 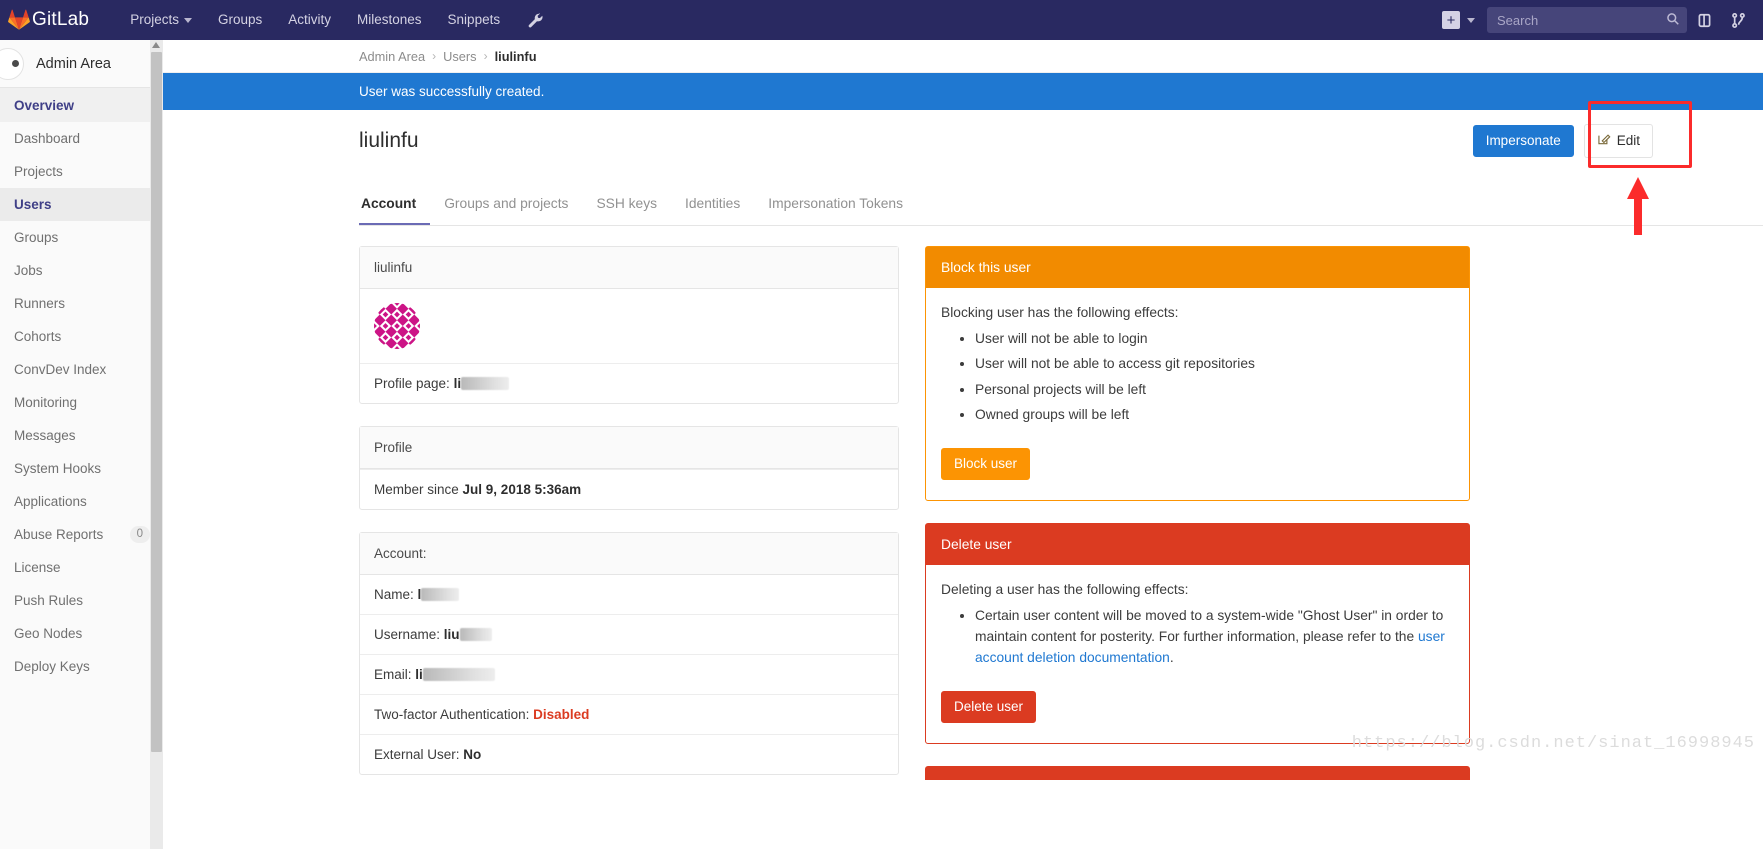 What do you see at coordinates (389, 20) in the screenshot?
I see `nav-link-milestones: Milestones` at bounding box center [389, 20].